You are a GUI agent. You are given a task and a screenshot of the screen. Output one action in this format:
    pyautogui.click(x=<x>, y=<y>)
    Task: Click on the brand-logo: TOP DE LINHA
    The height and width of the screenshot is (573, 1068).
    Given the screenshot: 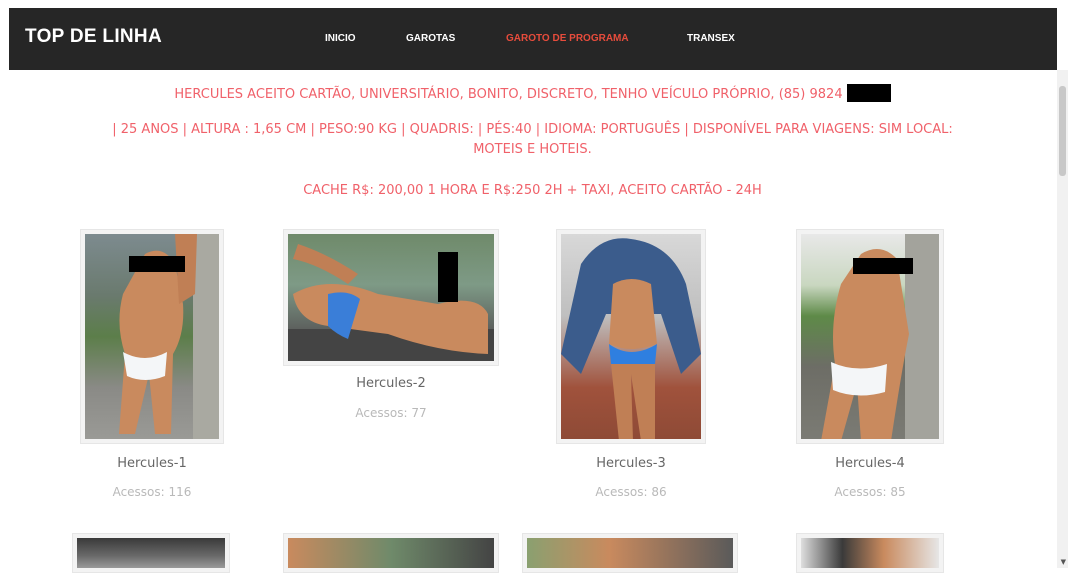 What is the action you would take?
    pyautogui.click(x=93, y=37)
    